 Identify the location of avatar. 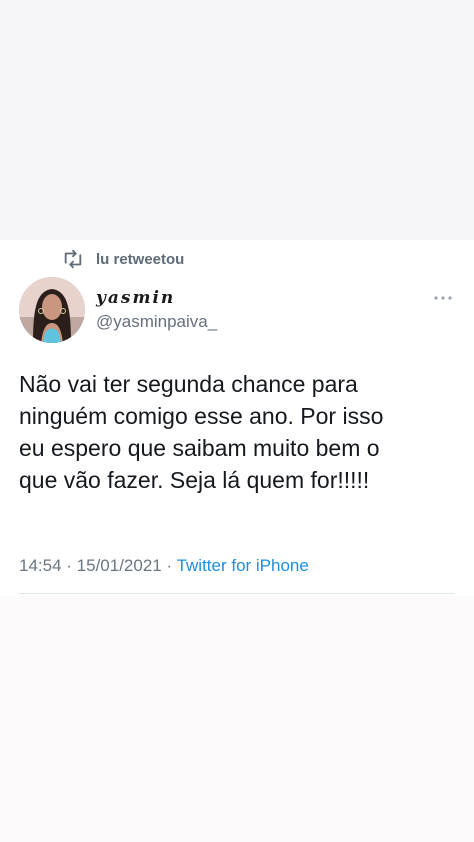
(52, 310).